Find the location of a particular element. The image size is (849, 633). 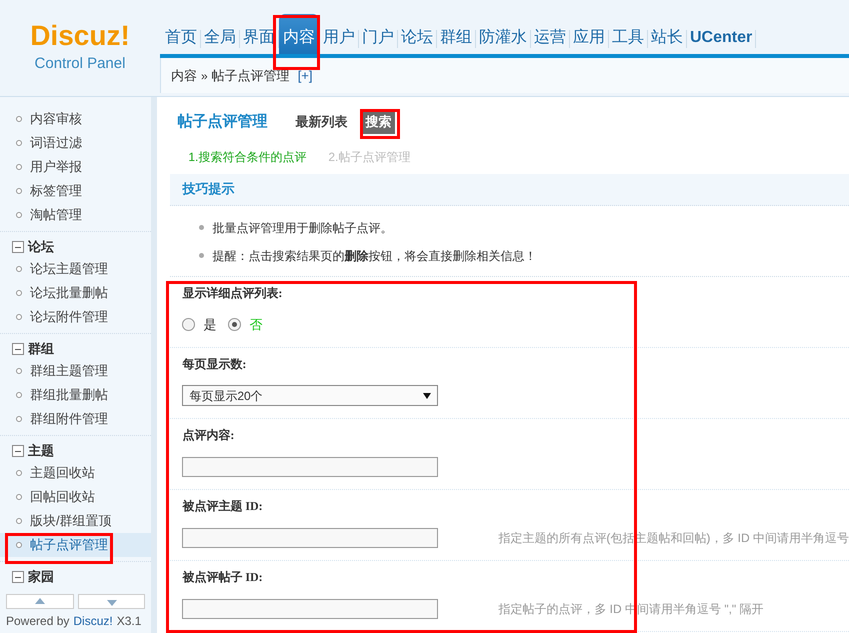

nav-tab: 站长 is located at coordinates (667, 40).